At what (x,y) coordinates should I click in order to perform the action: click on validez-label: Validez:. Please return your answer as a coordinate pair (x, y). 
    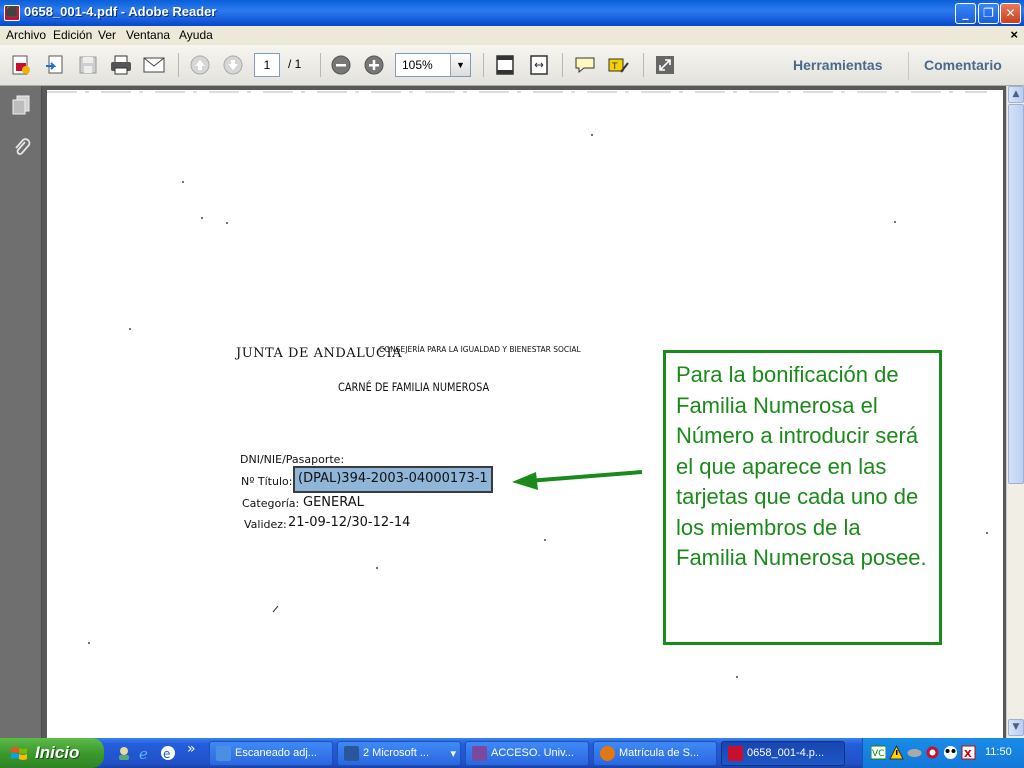
    Looking at the image, I should click on (265, 524).